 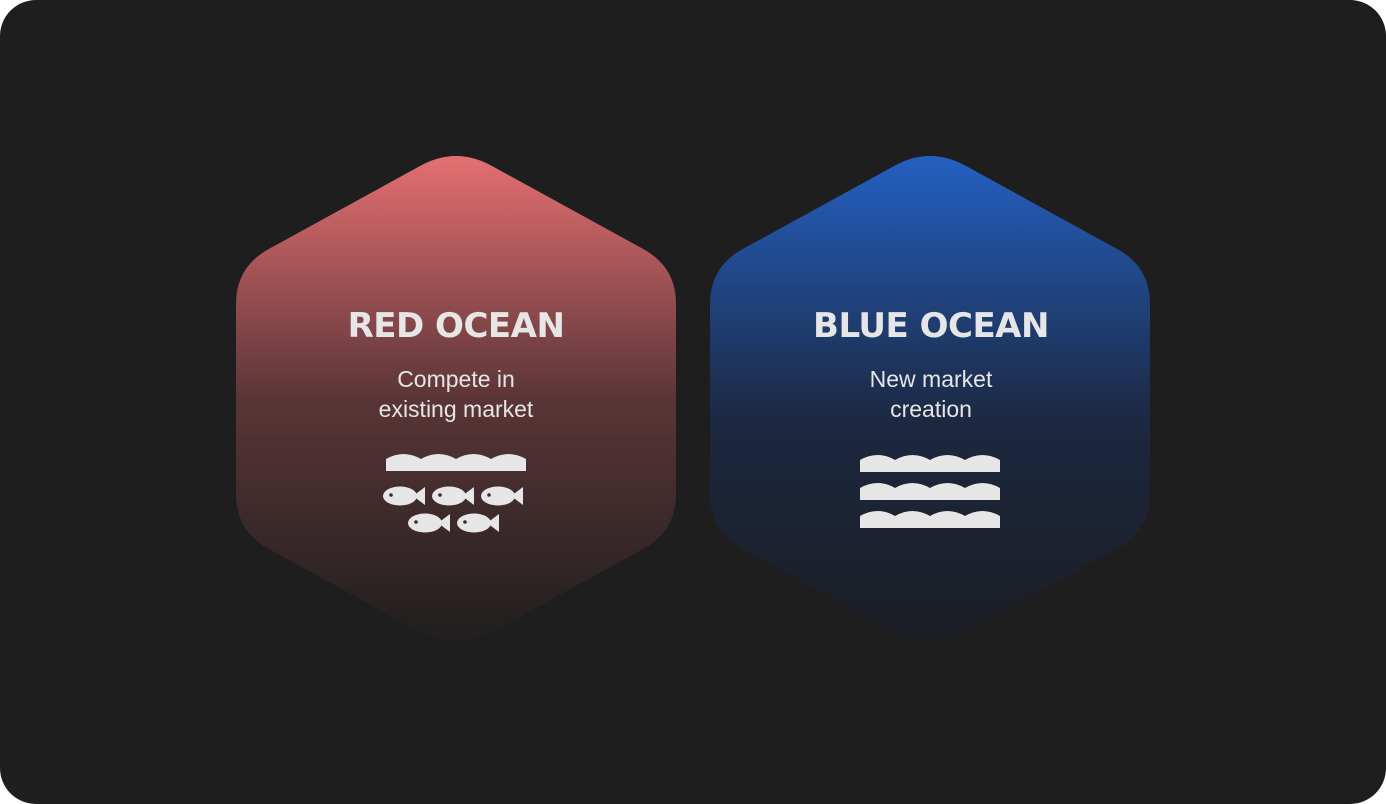 I want to click on blue-ocean-subtitle-line: New market, so click(x=931, y=379).